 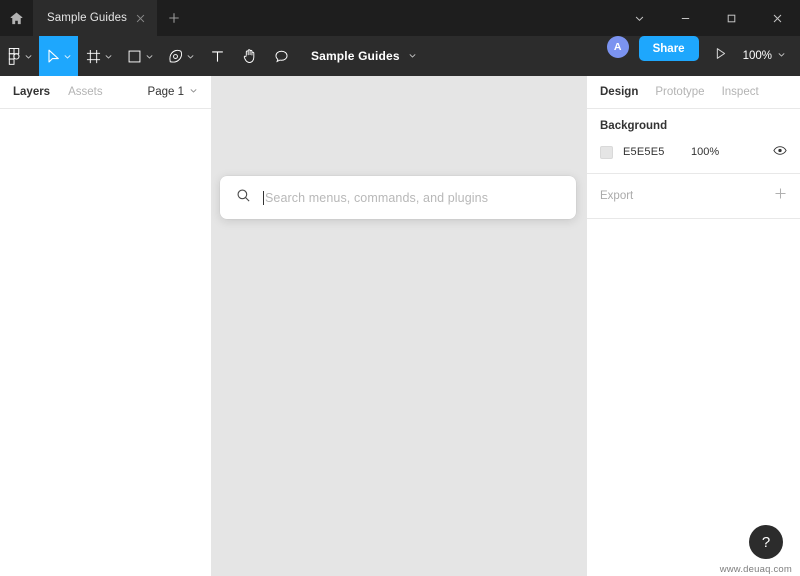 What do you see at coordinates (16, 18) in the screenshot?
I see `home-icon` at bounding box center [16, 18].